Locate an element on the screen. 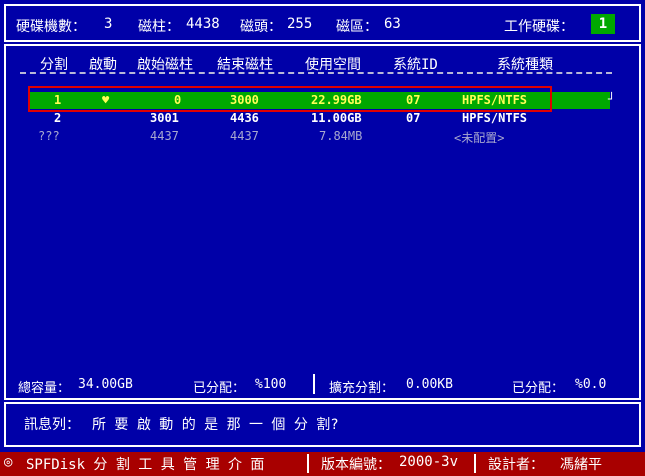 This screenshot has height=476, width=645. ext-allocated-label: 已分配： is located at coordinates (538, 388).